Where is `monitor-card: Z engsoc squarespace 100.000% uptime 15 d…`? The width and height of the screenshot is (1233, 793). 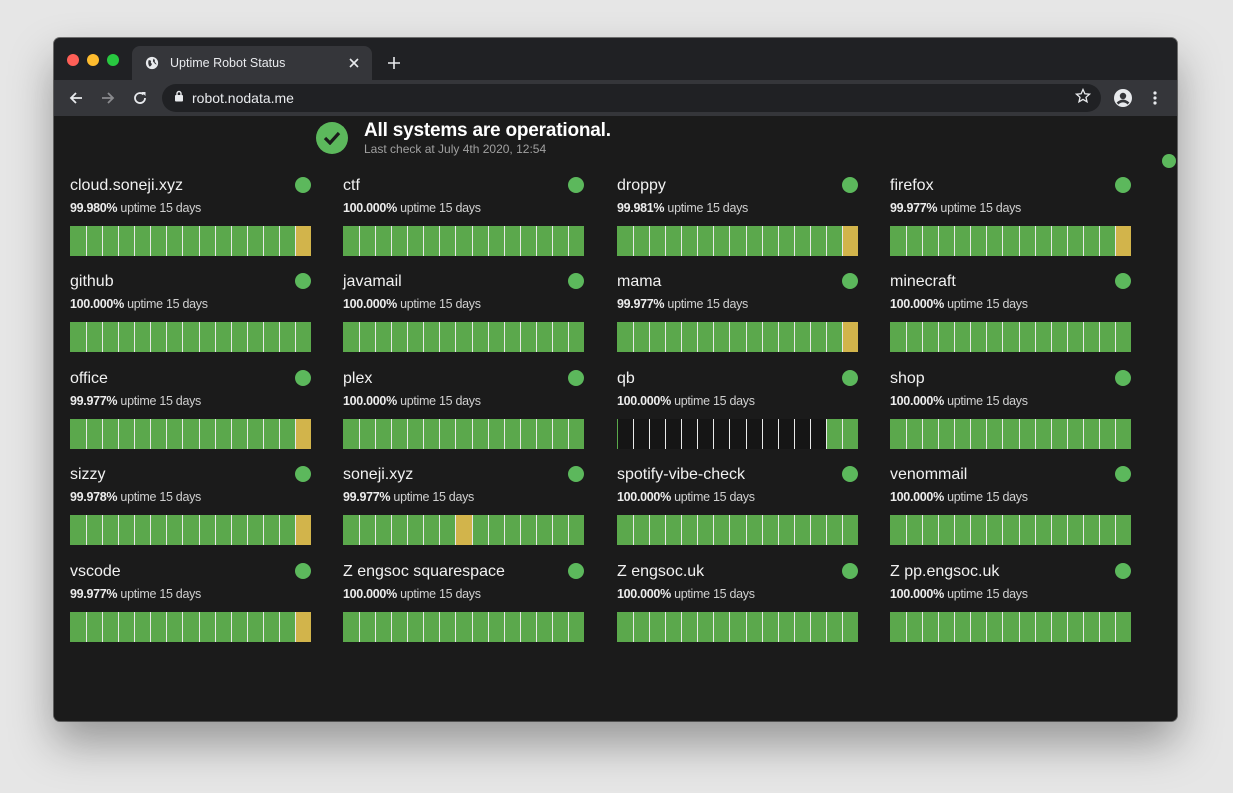
monitor-card: Z engsoc squarespace 100.000% uptime 15 d… is located at coordinates (463, 605).